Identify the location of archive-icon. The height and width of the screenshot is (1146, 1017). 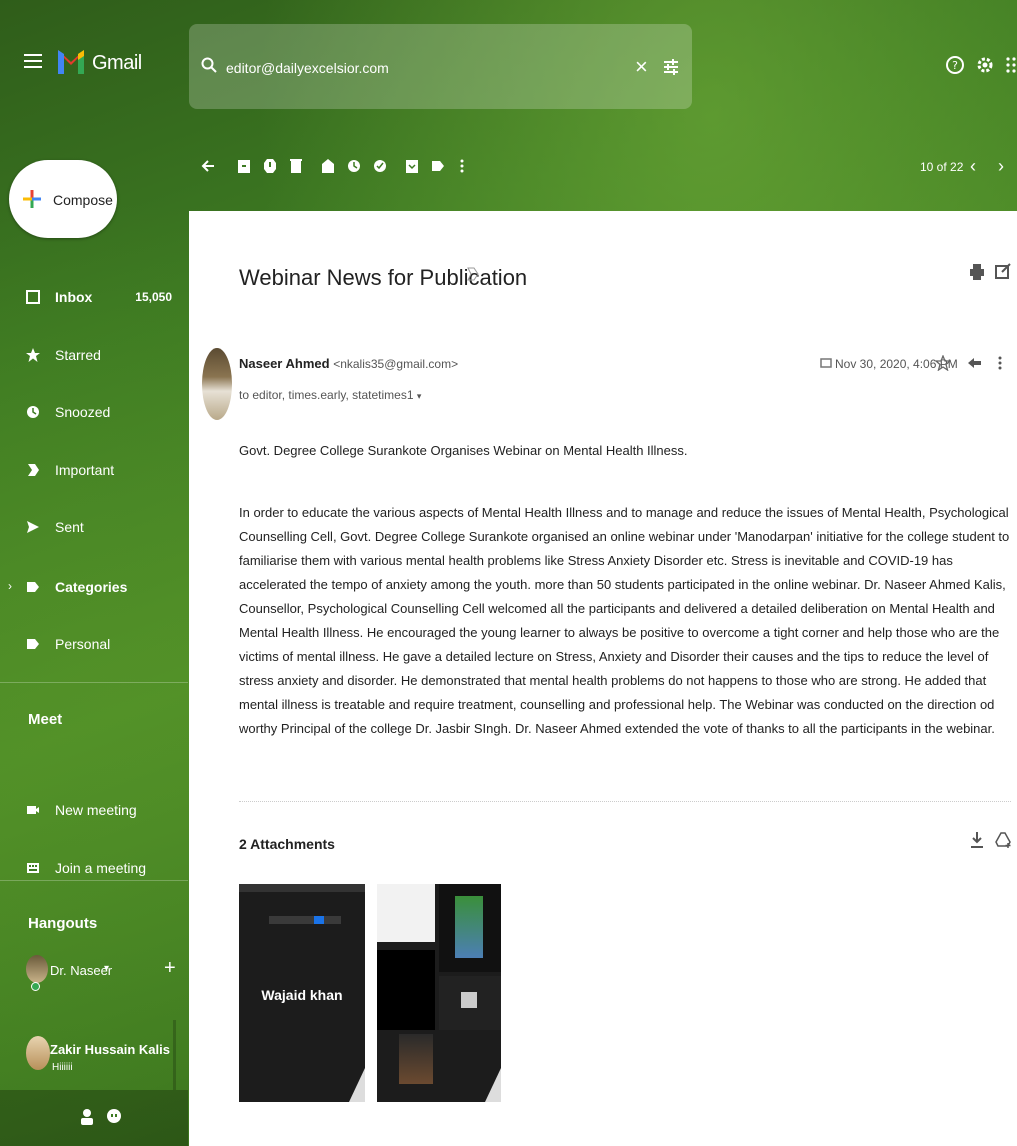
(244, 166).